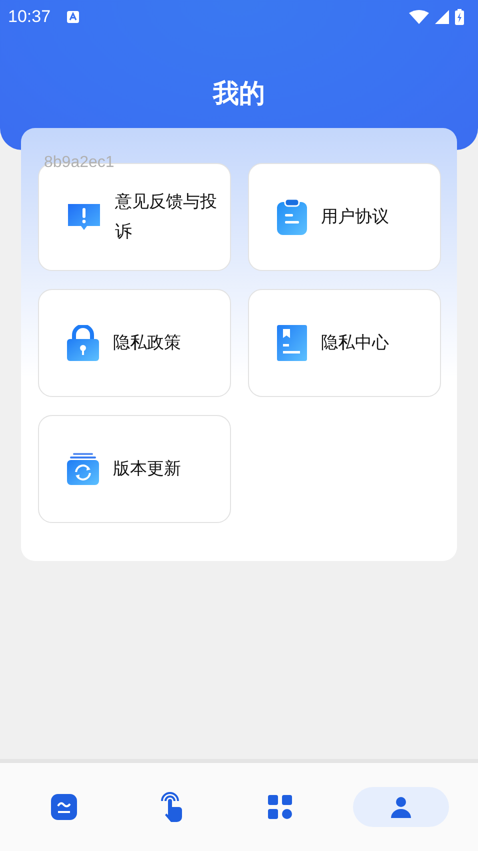 The height and width of the screenshot is (851, 478). What do you see at coordinates (280, 807) in the screenshot?
I see `grid-icon` at bounding box center [280, 807].